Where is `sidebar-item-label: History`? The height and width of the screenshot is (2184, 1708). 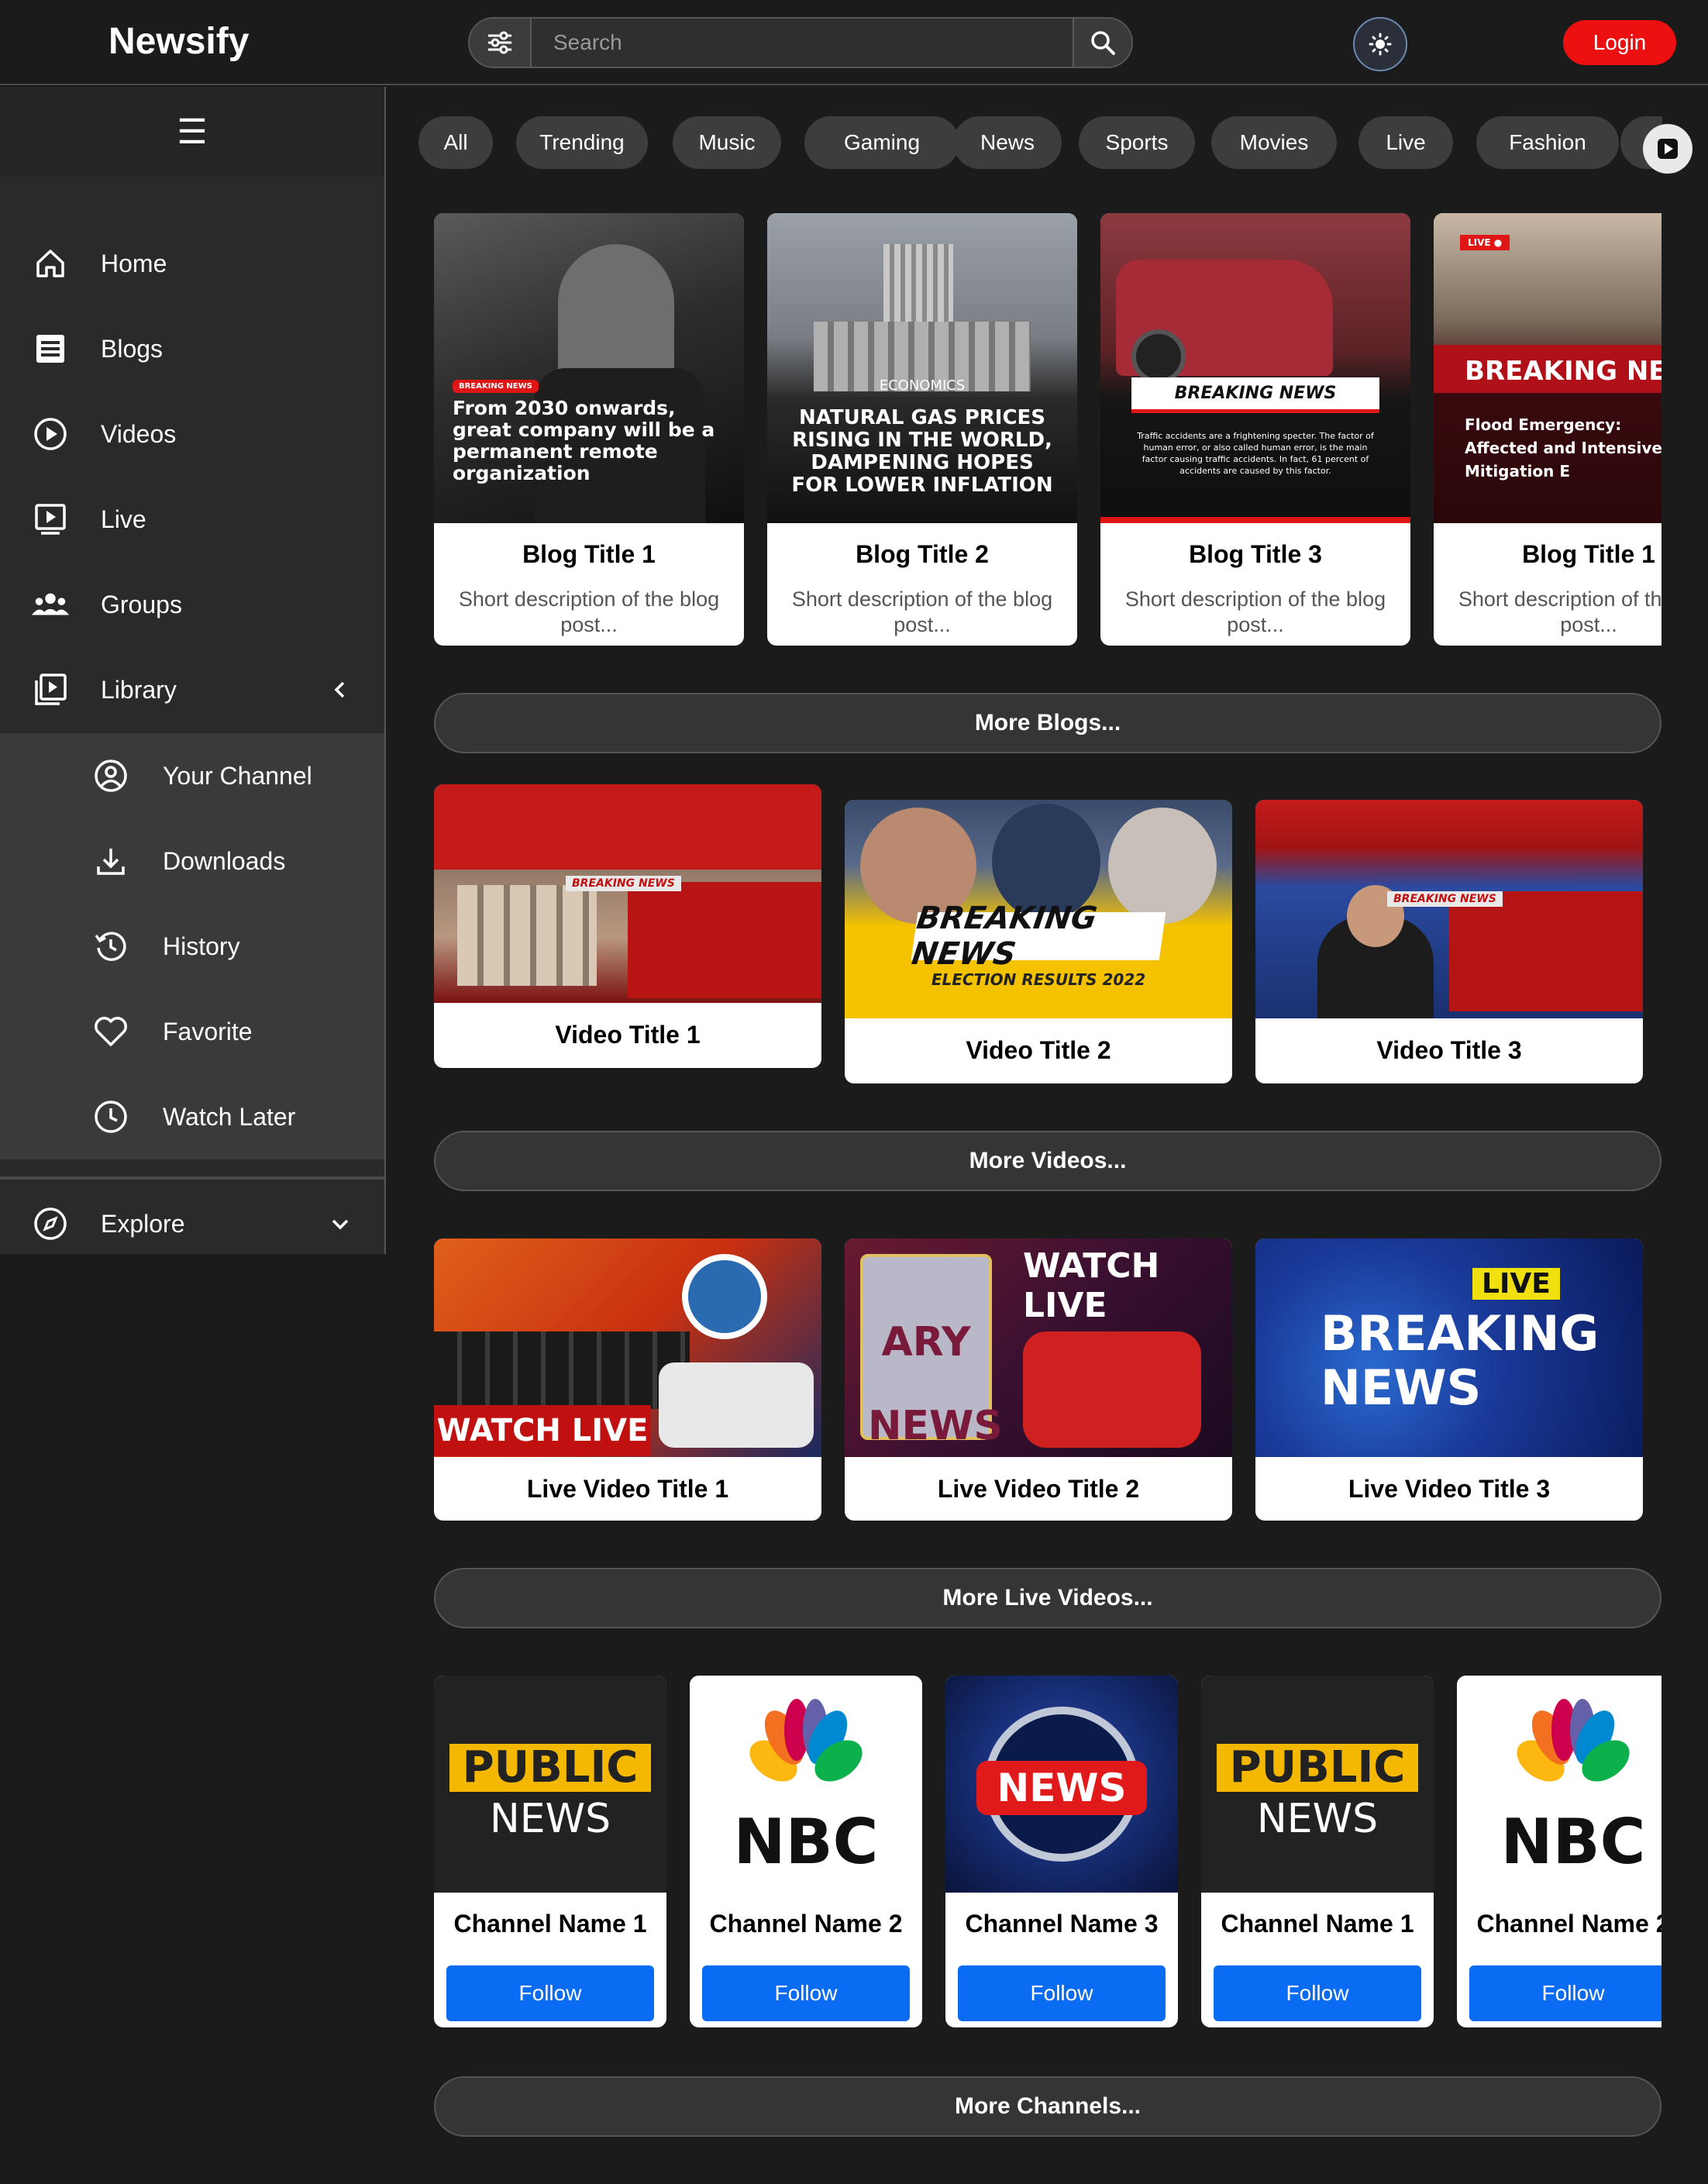 sidebar-item-label: History is located at coordinates (202, 946).